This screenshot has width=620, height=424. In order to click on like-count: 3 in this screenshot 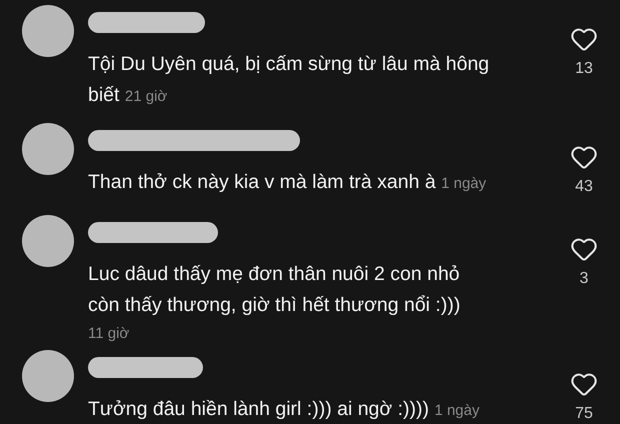, I will do `click(584, 279)`.